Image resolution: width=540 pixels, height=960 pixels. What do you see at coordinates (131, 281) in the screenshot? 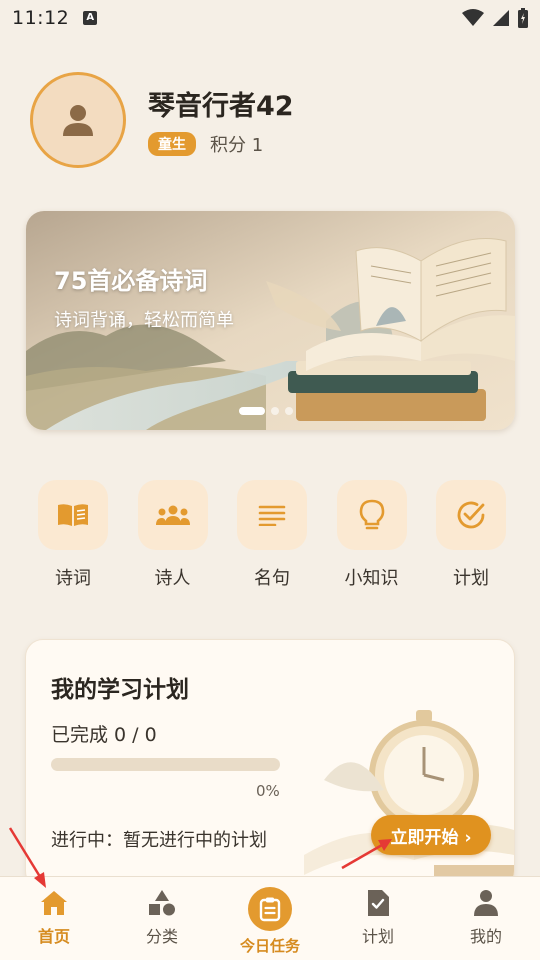
I see `banner-title: 75首必备诗词` at bounding box center [131, 281].